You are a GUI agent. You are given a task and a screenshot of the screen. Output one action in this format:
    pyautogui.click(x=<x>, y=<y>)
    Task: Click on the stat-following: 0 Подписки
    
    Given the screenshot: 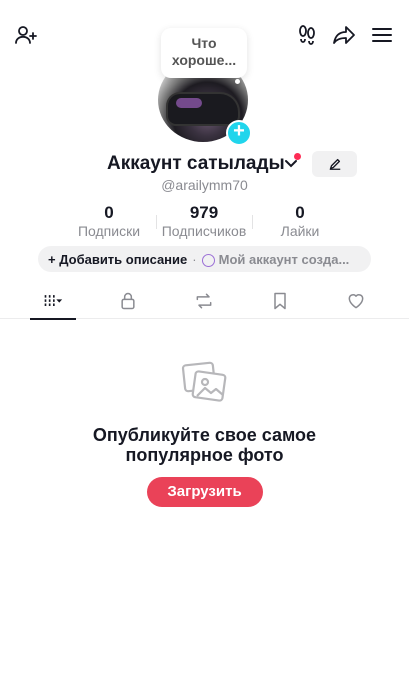 What is the action you would take?
    pyautogui.click(x=109, y=221)
    